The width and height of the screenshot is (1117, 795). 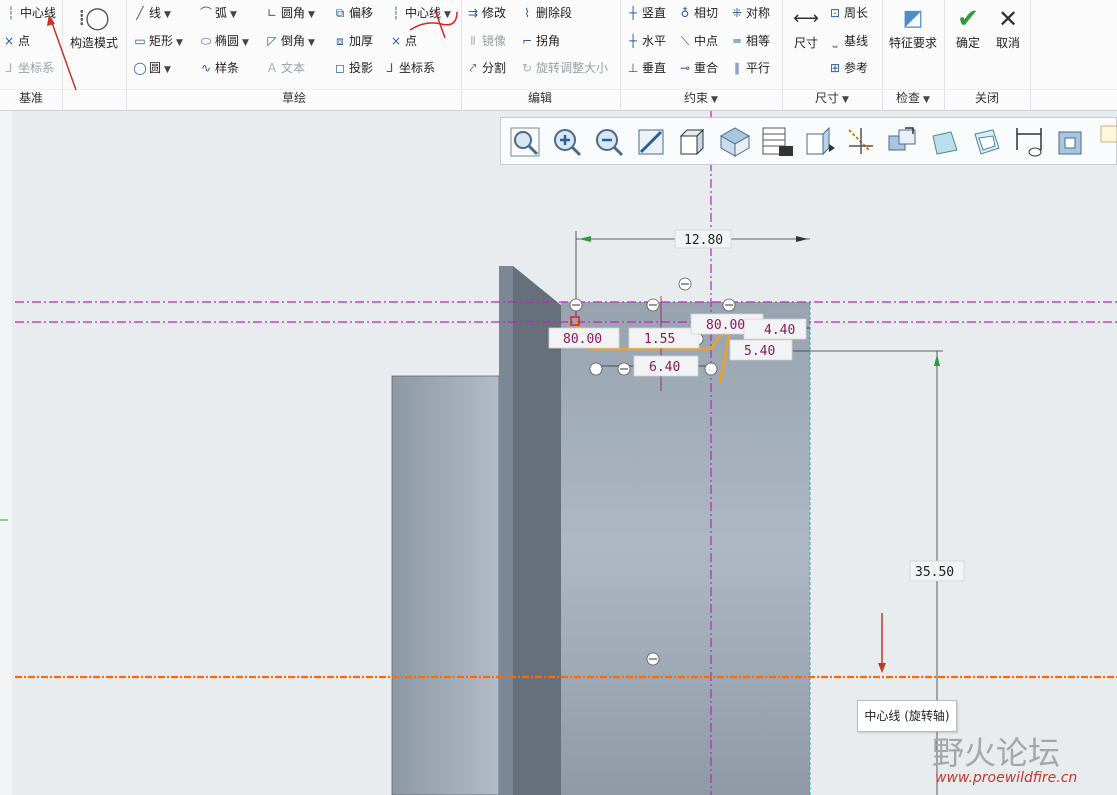 What do you see at coordinates (750, 41) in the screenshot?
I see `equal-constraint-button: ═ 相等` at bounding box center [750, 41].